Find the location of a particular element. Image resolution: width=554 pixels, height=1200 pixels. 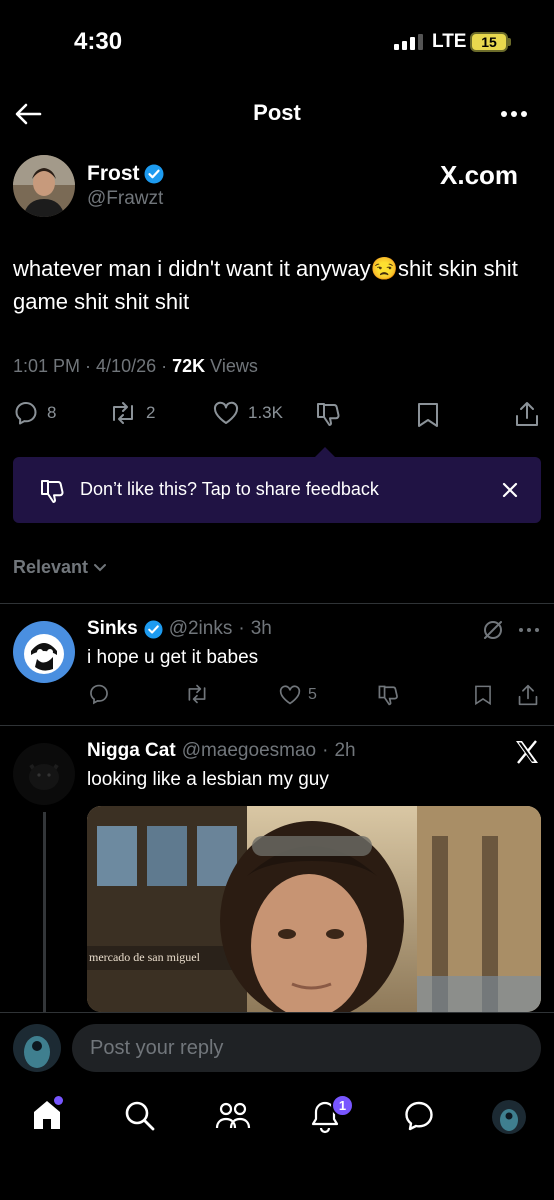

communities-icon is located at coordinates (233, 1115).